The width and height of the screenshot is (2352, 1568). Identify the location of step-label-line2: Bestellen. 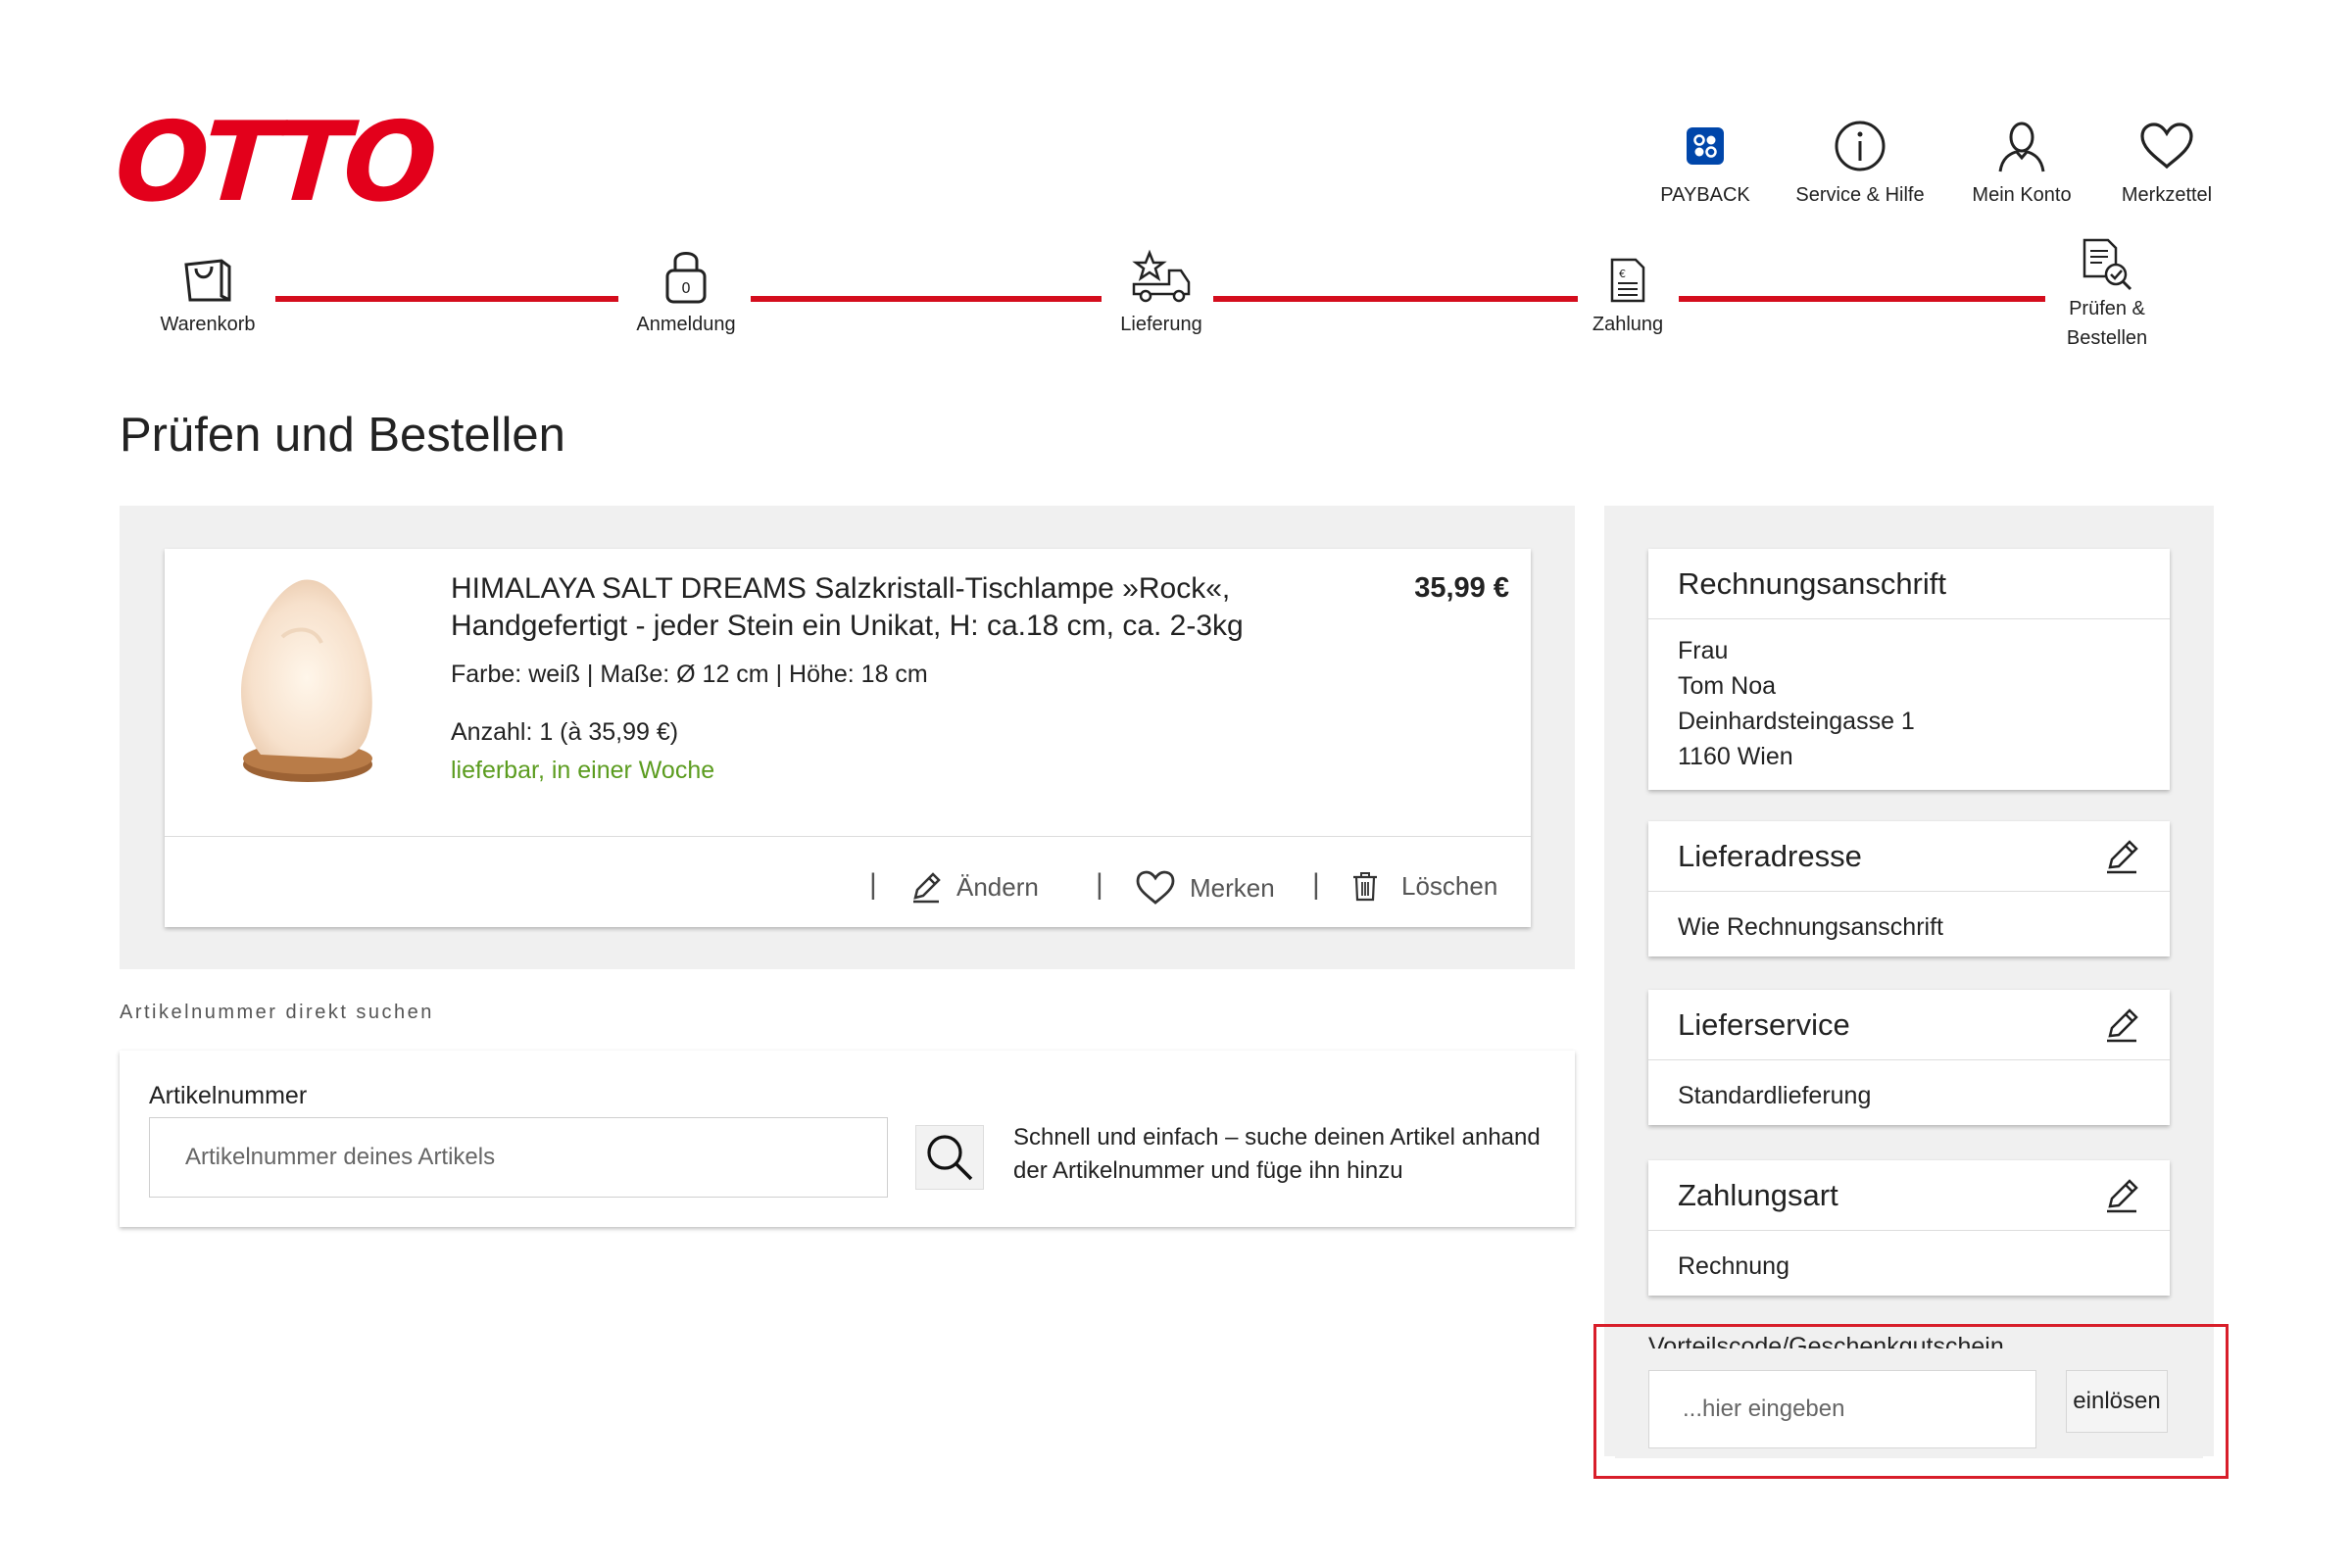
(2107, 338).